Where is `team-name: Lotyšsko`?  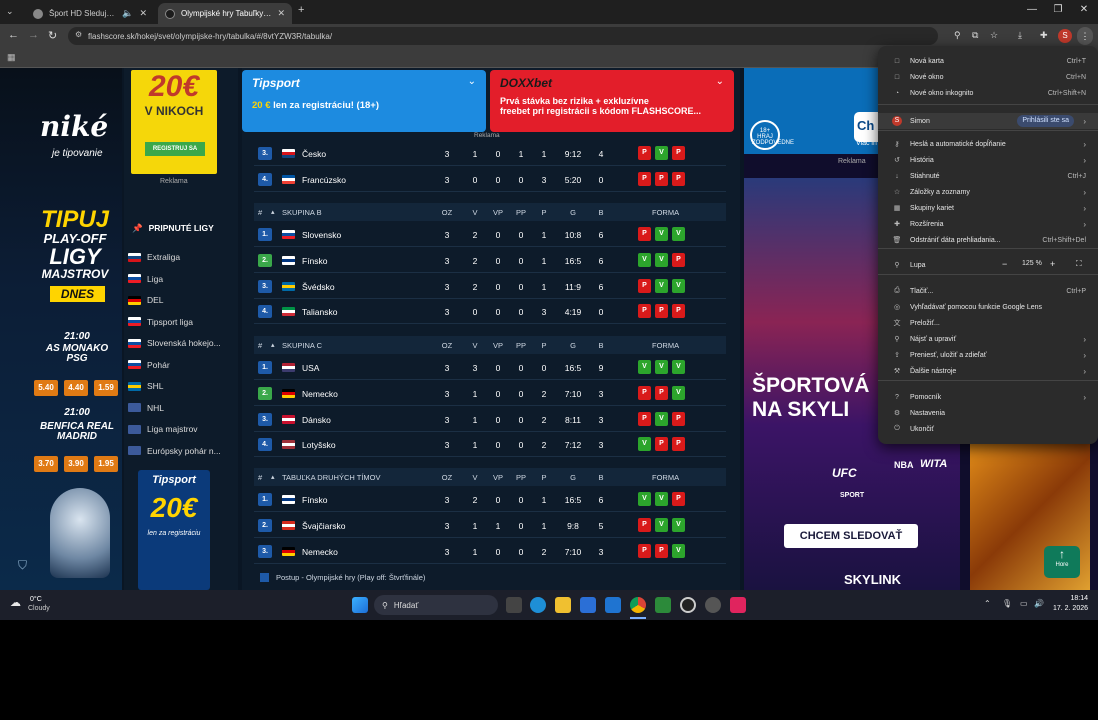 team-name: Lotyšsko is located at coordinates (319, 445).